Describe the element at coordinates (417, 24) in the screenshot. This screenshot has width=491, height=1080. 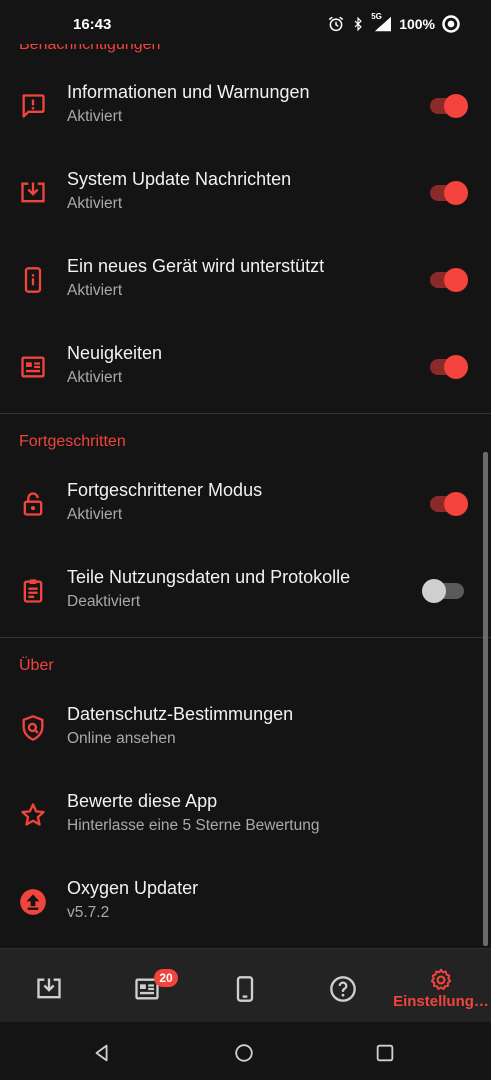
I see `battery-percent: 100%` at that location.